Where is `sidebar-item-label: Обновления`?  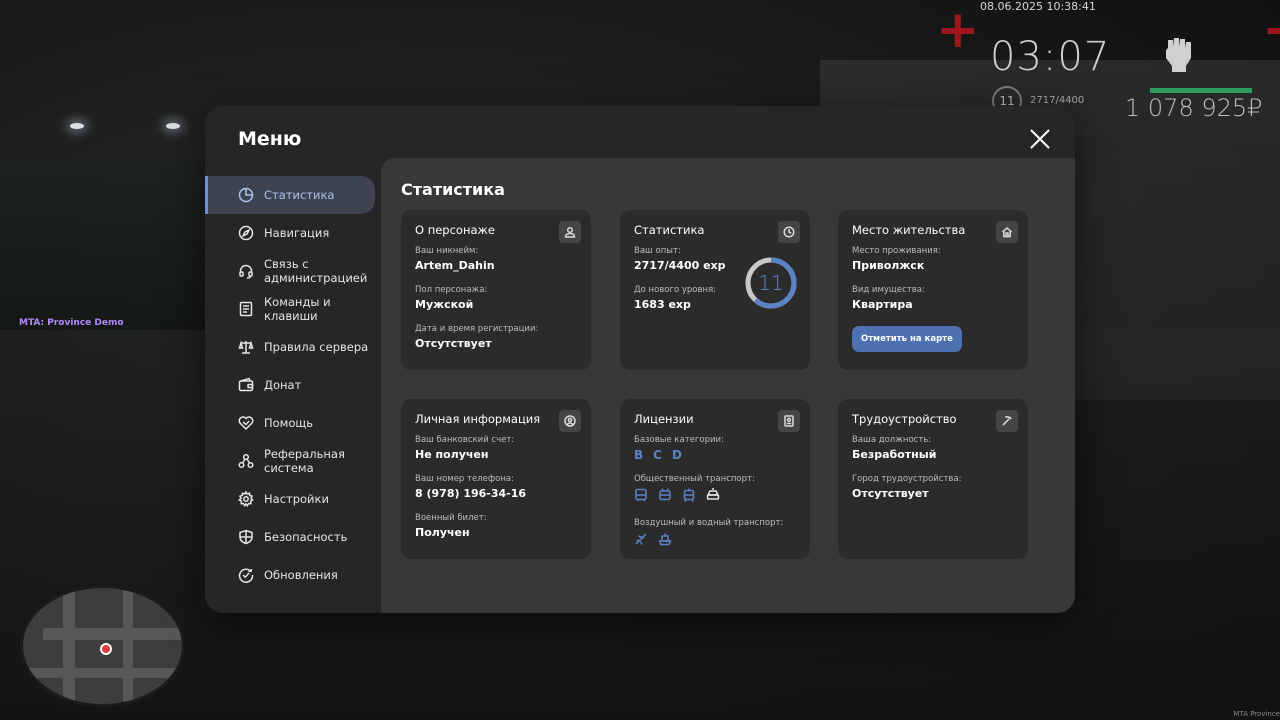
sidebar-item-label: Обновления is located at coordinates (301, 575).